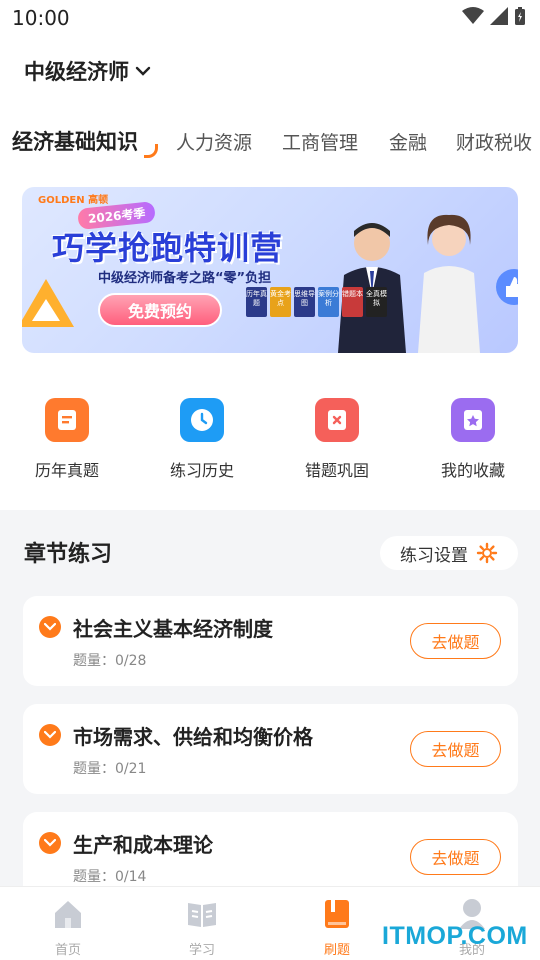  I want to click on banner-book: 黄金考点, so click(280, 302).